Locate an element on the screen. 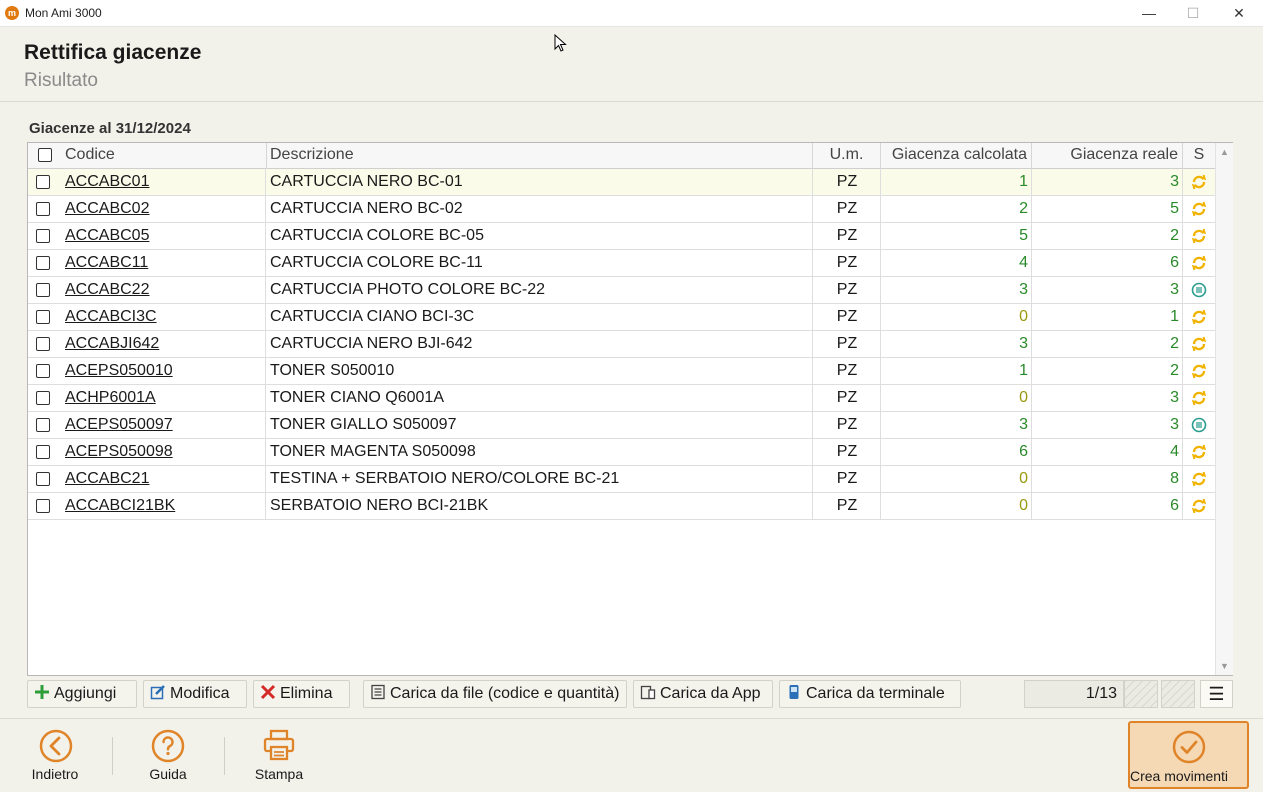 This screenshot has height=792, width=1263. column-header-calc: Giacenza calcolata is located at coordinates (956, 156).